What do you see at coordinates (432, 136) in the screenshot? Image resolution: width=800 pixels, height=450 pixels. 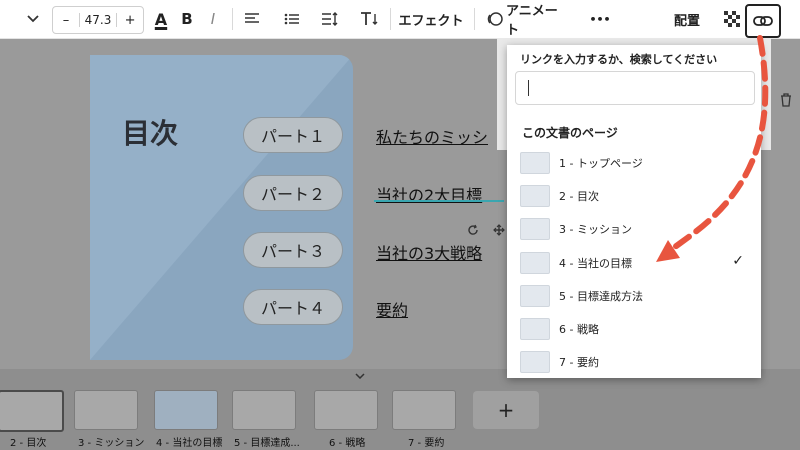 I see `toc-link-mission: 私たちのミッシ` at bounding box center [432, 136].